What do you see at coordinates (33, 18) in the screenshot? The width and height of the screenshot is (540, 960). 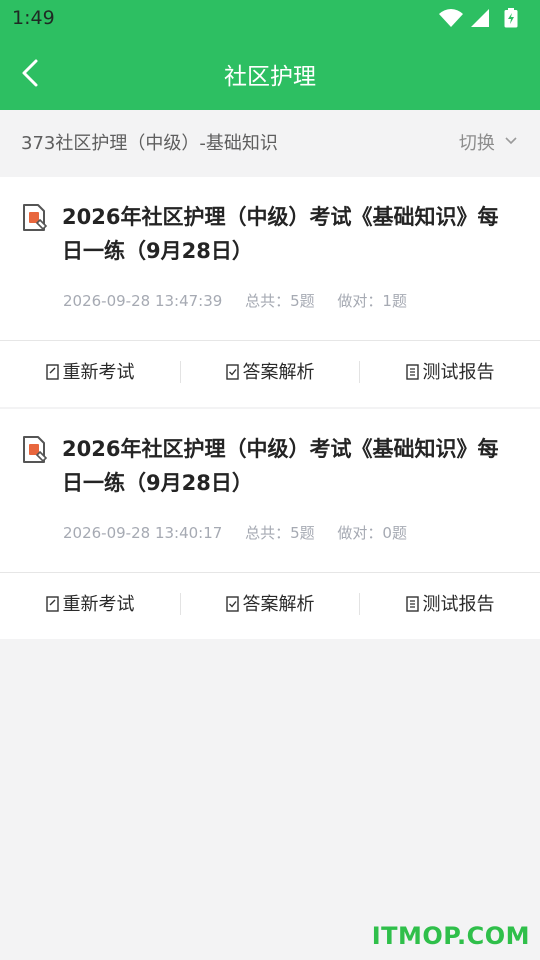 I see `status-time: 1:49` at bounding box center [33, 18].